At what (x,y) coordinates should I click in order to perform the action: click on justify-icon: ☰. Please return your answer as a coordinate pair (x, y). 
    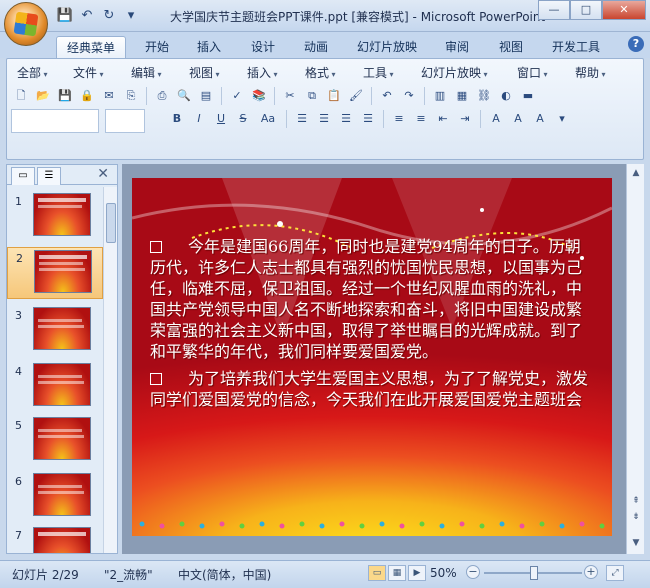
    Looking at the image, I should click on (368, 119).